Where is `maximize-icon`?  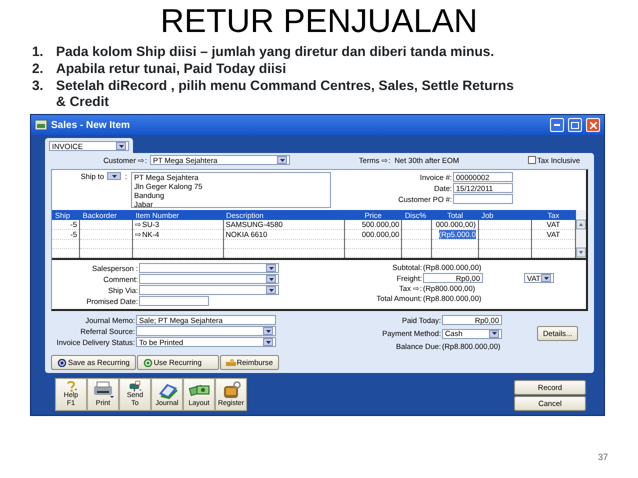
maximize-icon is located at coordinates (575, 125).